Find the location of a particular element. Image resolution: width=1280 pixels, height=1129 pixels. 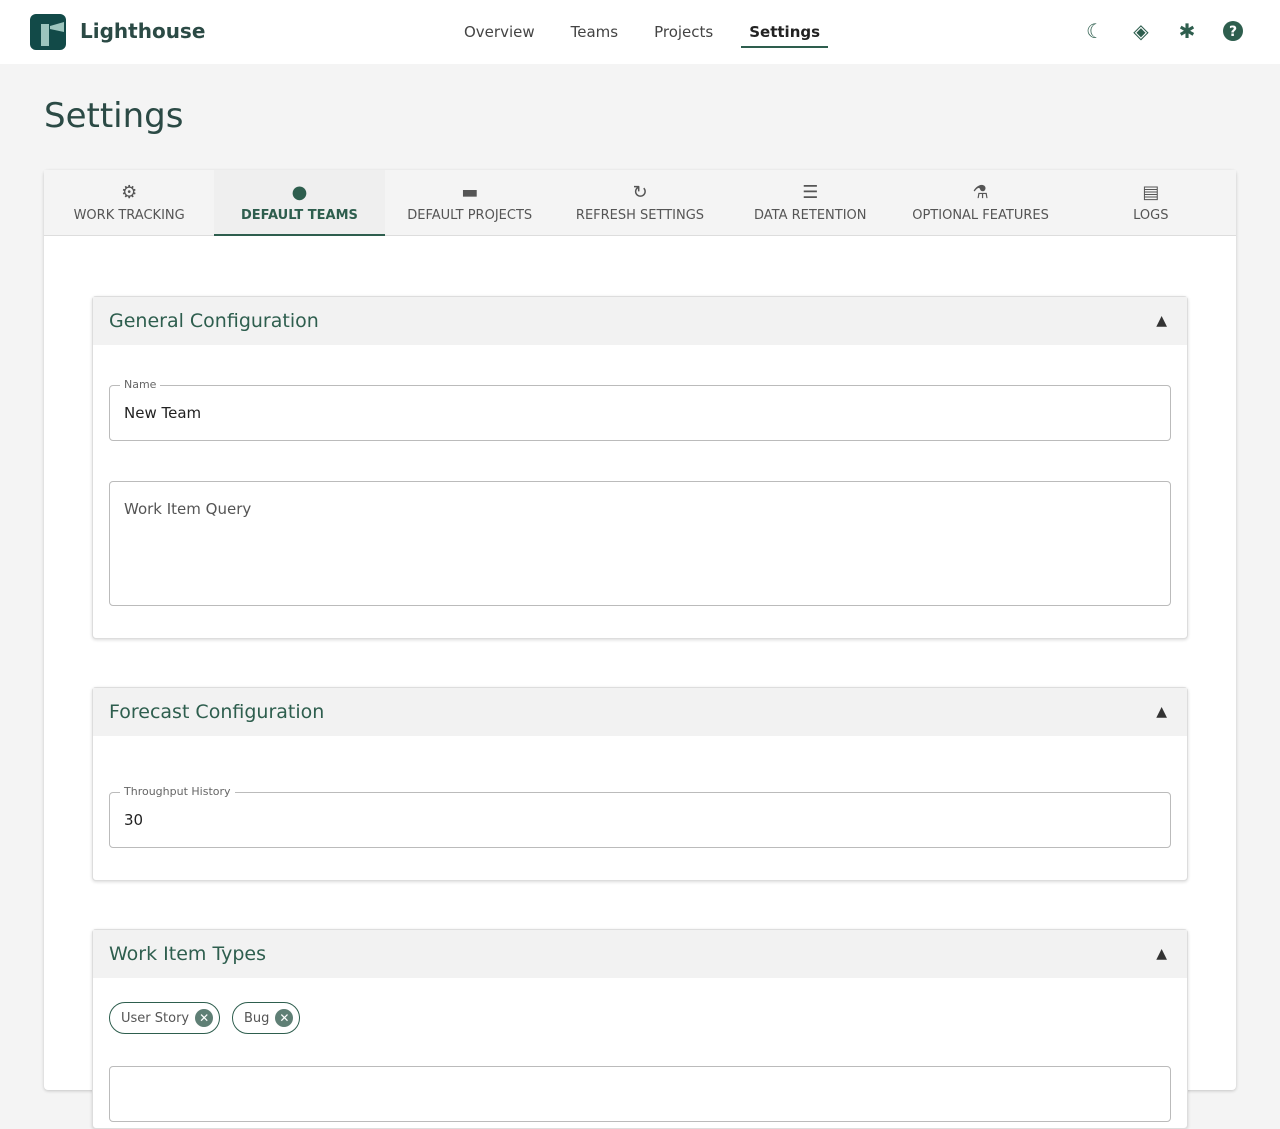

tab-default-teams: ● DEFAULT TEAMS is located at coordinates (299, 203).